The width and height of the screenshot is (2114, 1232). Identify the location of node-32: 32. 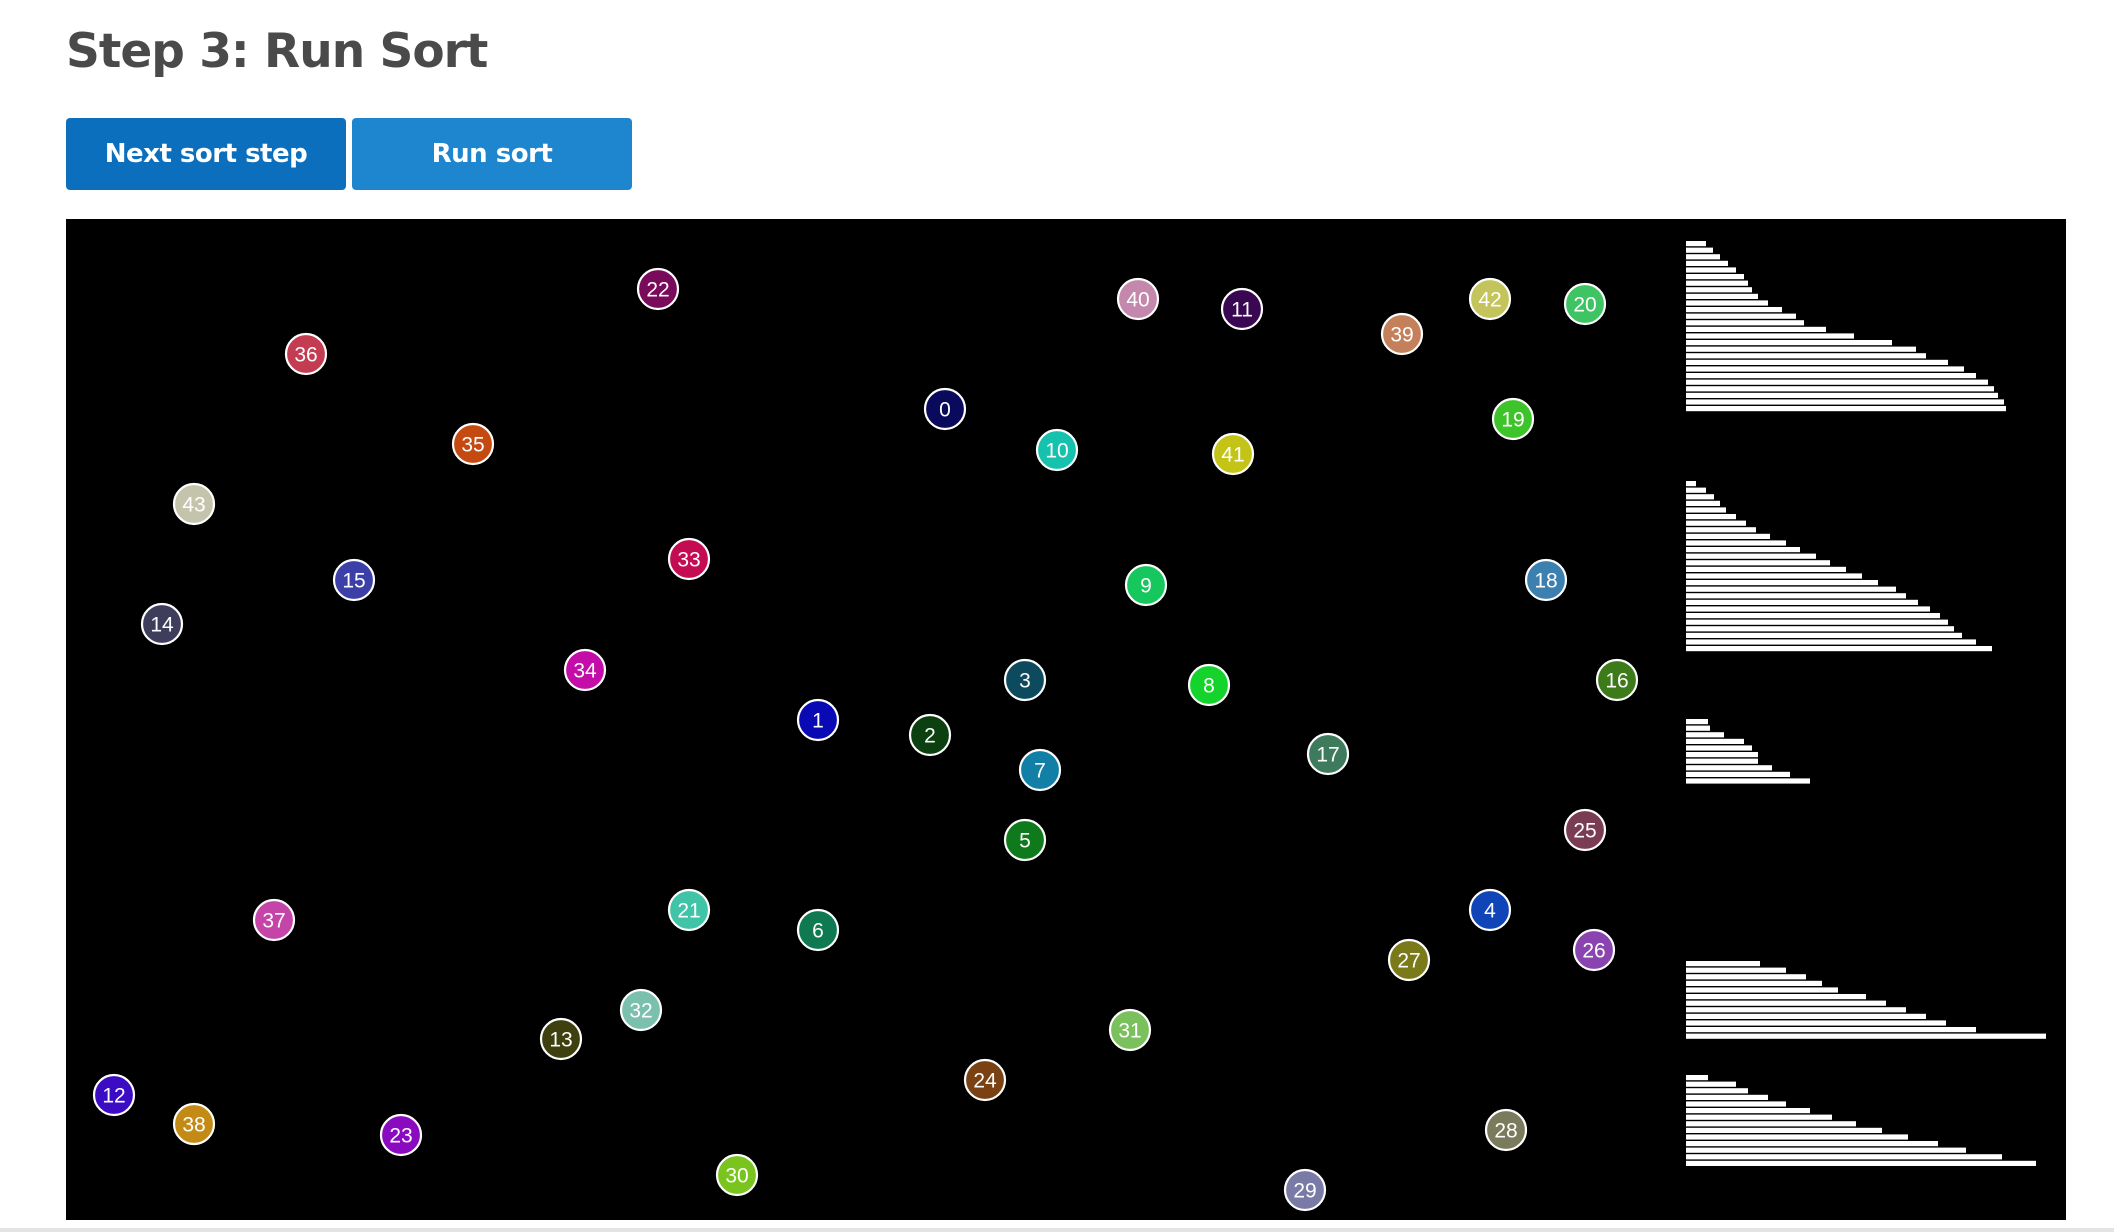
(641, 1010).